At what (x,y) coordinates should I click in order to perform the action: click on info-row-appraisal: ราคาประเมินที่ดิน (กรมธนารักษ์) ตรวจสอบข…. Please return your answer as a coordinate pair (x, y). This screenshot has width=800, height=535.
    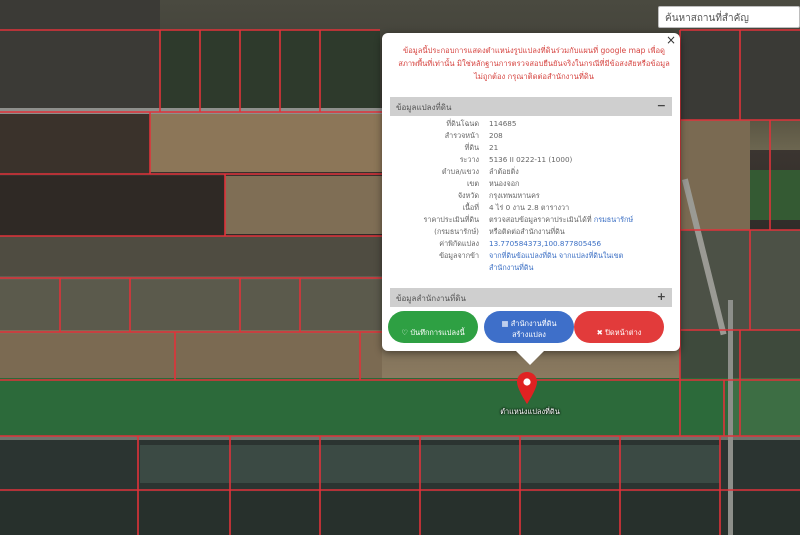
    Looking at the image, I should click on (531, 226).